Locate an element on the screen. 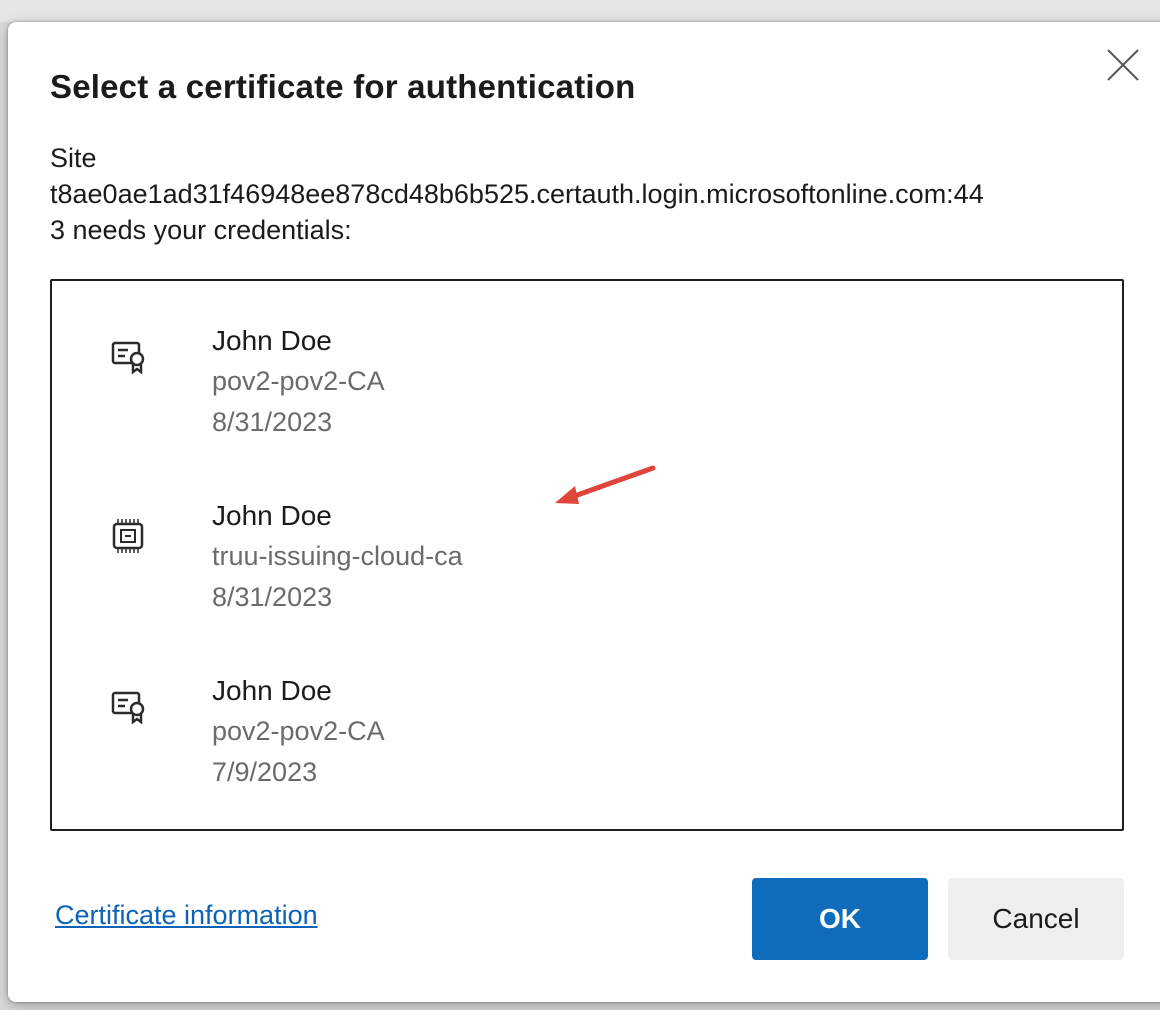  close-icon is located at coordinates (1123, 65).